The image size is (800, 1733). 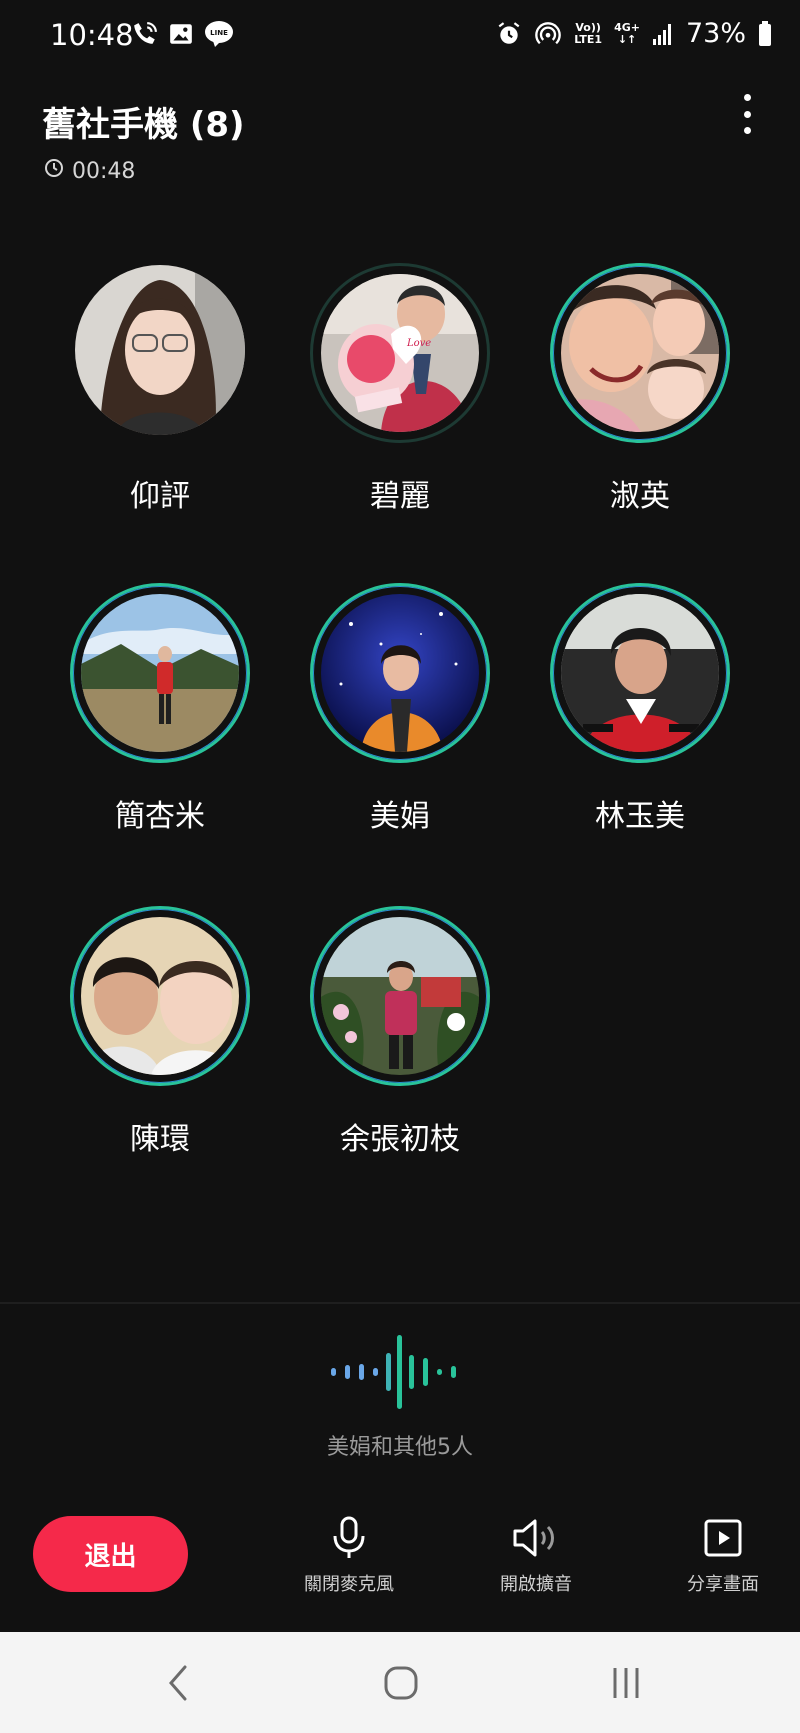 I want to click on participant-name: 簡杏米, so click(x=160, y=816).